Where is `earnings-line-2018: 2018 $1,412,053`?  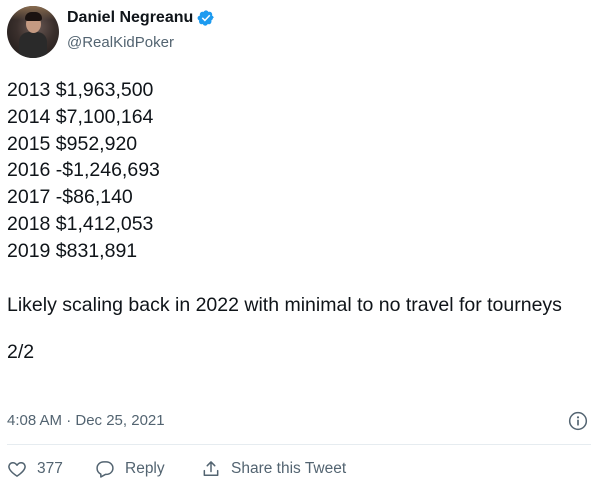
earnings-line-2018: 2018 $1,412,053 is located at coordinates (80, 223).